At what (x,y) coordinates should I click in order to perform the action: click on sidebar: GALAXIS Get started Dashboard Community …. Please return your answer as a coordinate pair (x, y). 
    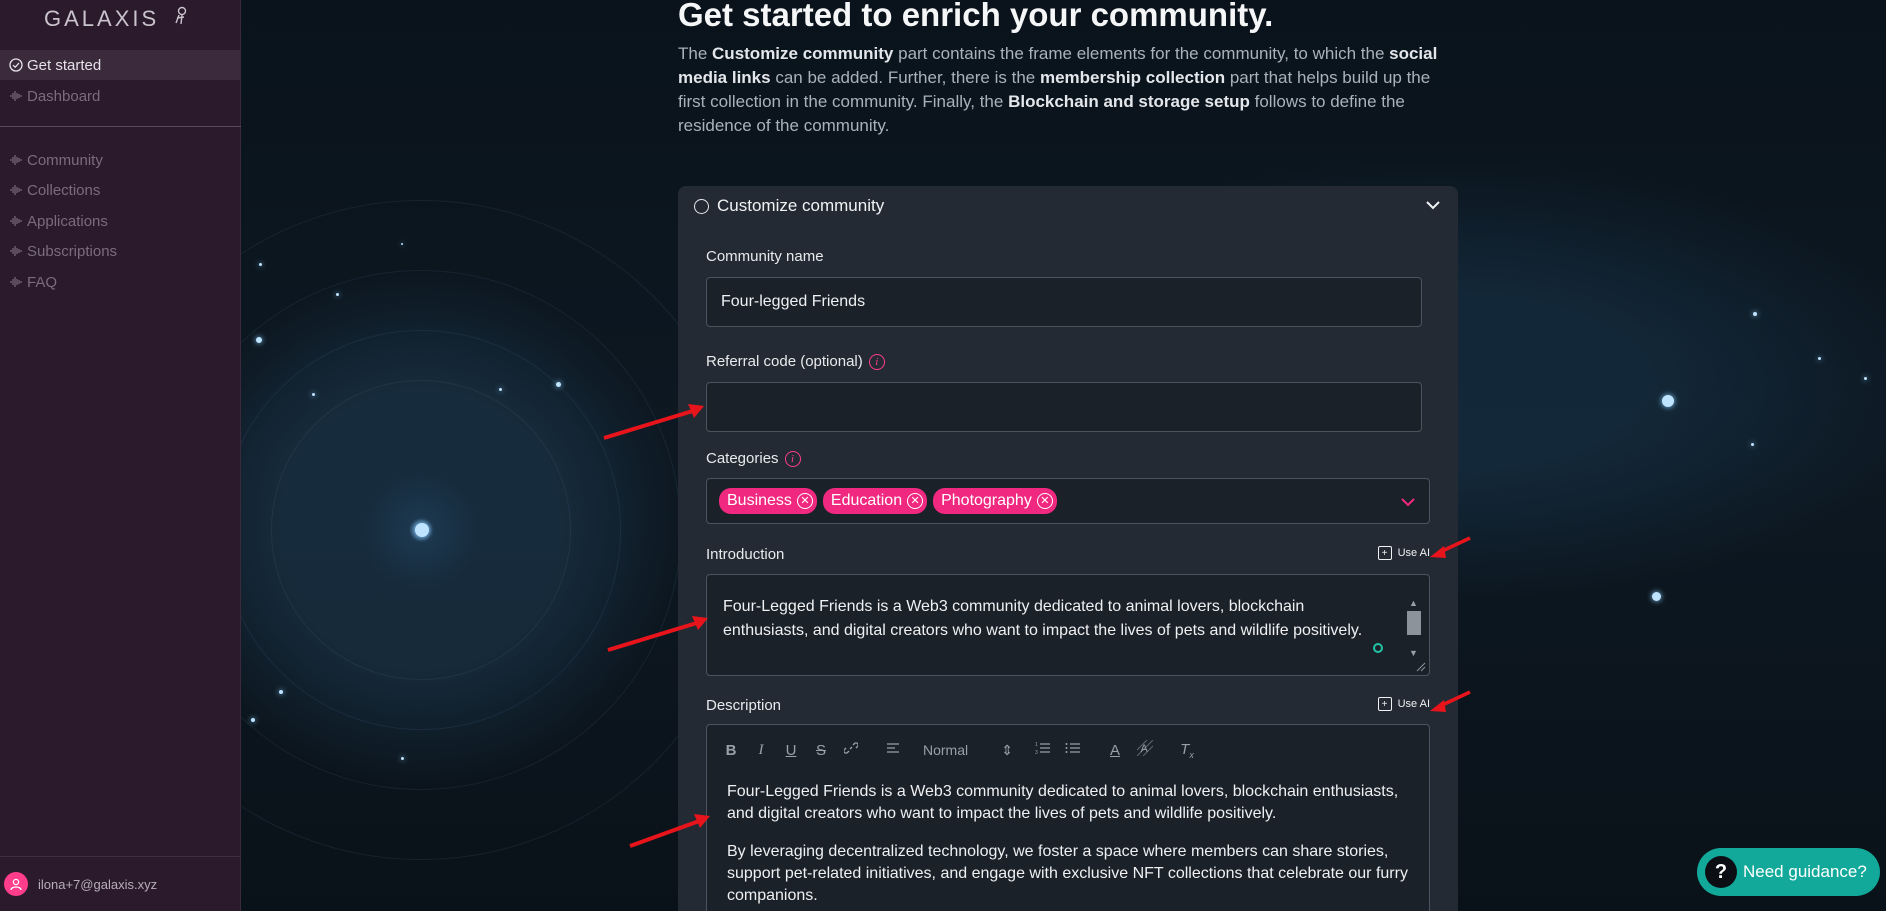
    Looking at the image, I should click on (120, 455).